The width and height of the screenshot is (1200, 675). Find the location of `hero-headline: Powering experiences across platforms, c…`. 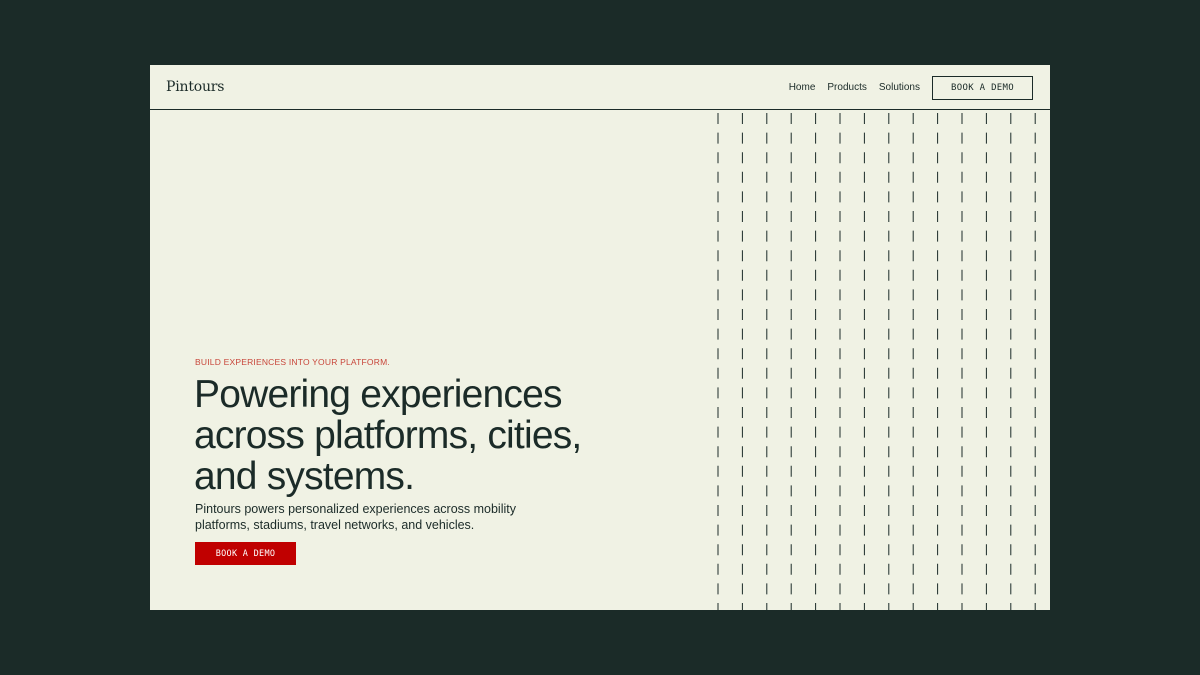

hero-headline: Powering experiences across platforms, c… is located at coordinates (414, 435).